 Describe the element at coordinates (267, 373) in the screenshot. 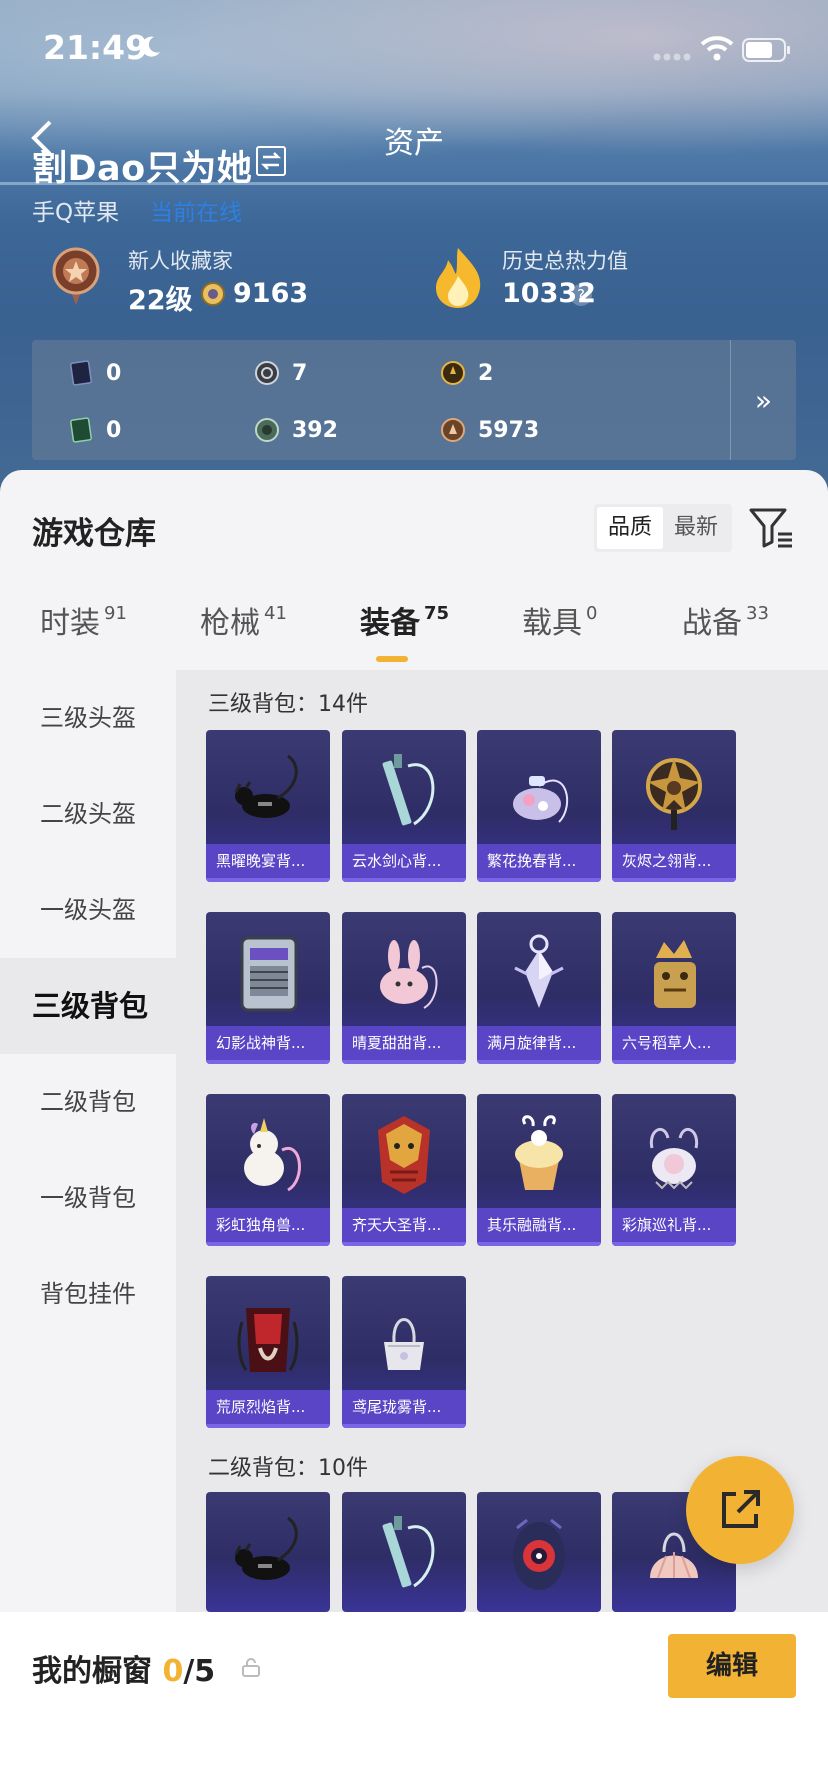

I see `silver-token-icon` at that location.